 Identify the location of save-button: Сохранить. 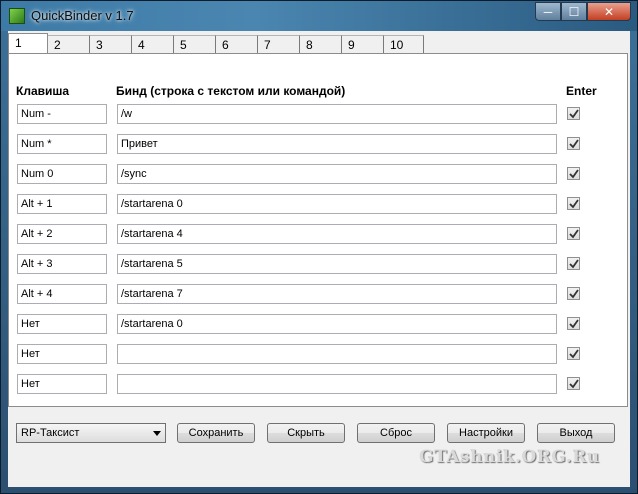
(216, 433).